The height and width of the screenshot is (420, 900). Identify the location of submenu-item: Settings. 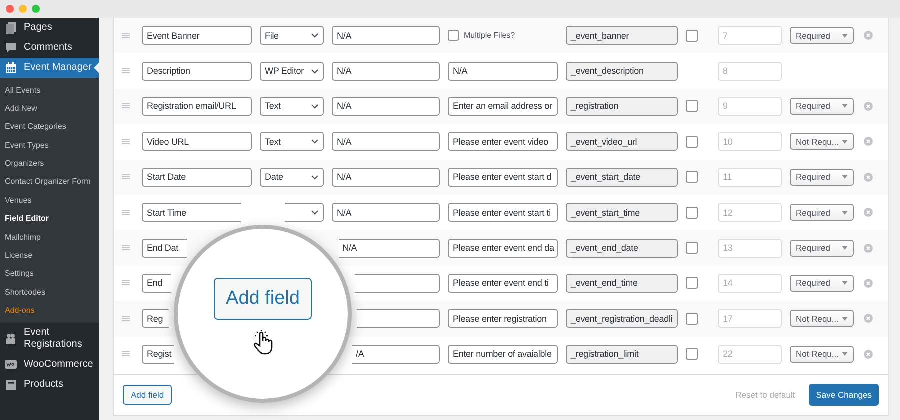
(49, 274).